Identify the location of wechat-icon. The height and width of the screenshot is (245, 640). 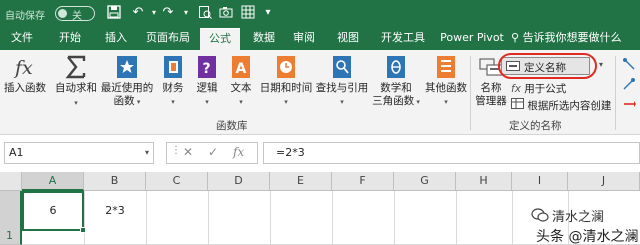
(540, 215).